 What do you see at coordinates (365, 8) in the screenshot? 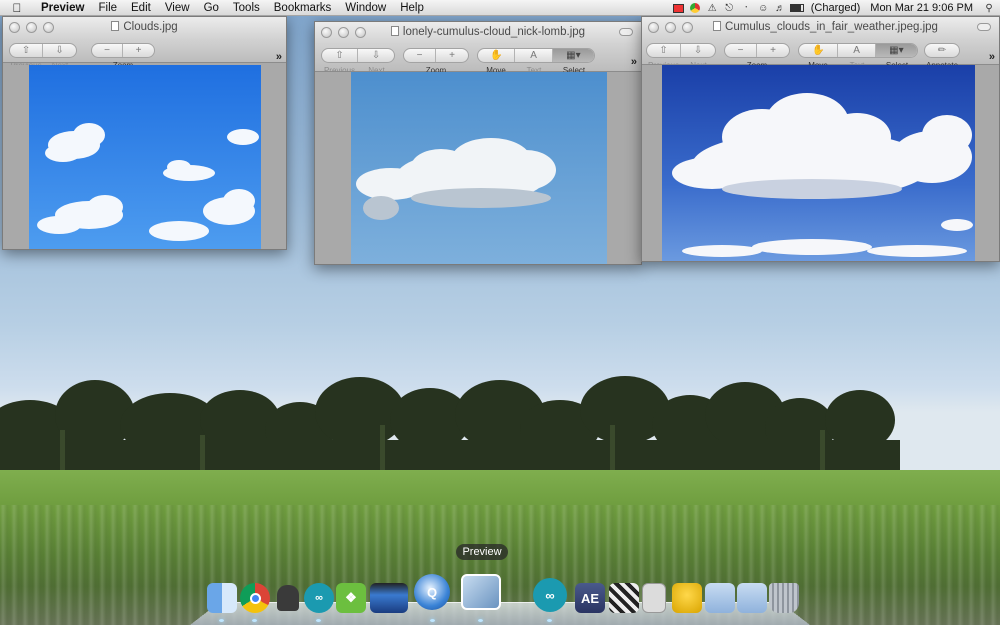
I see `menu-window: Window` at bounding box center [365, 8].